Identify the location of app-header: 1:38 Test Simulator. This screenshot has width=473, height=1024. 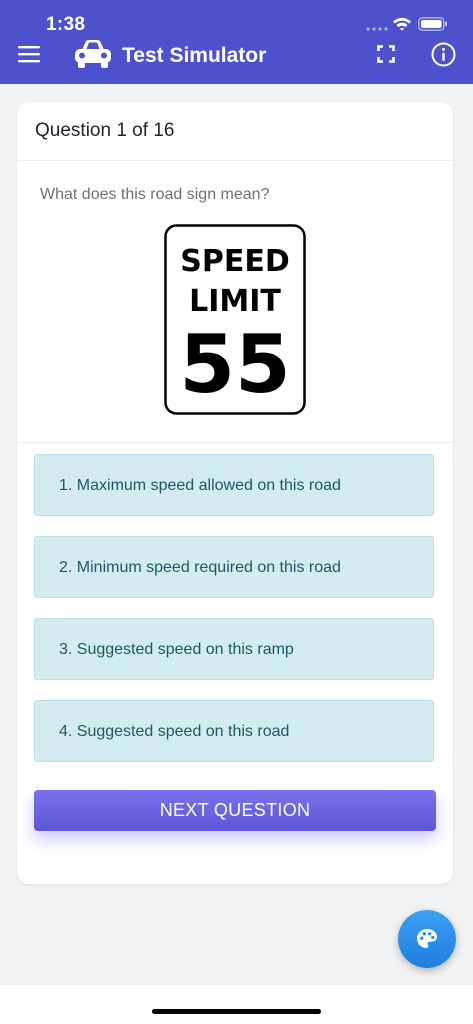
(236, 42).